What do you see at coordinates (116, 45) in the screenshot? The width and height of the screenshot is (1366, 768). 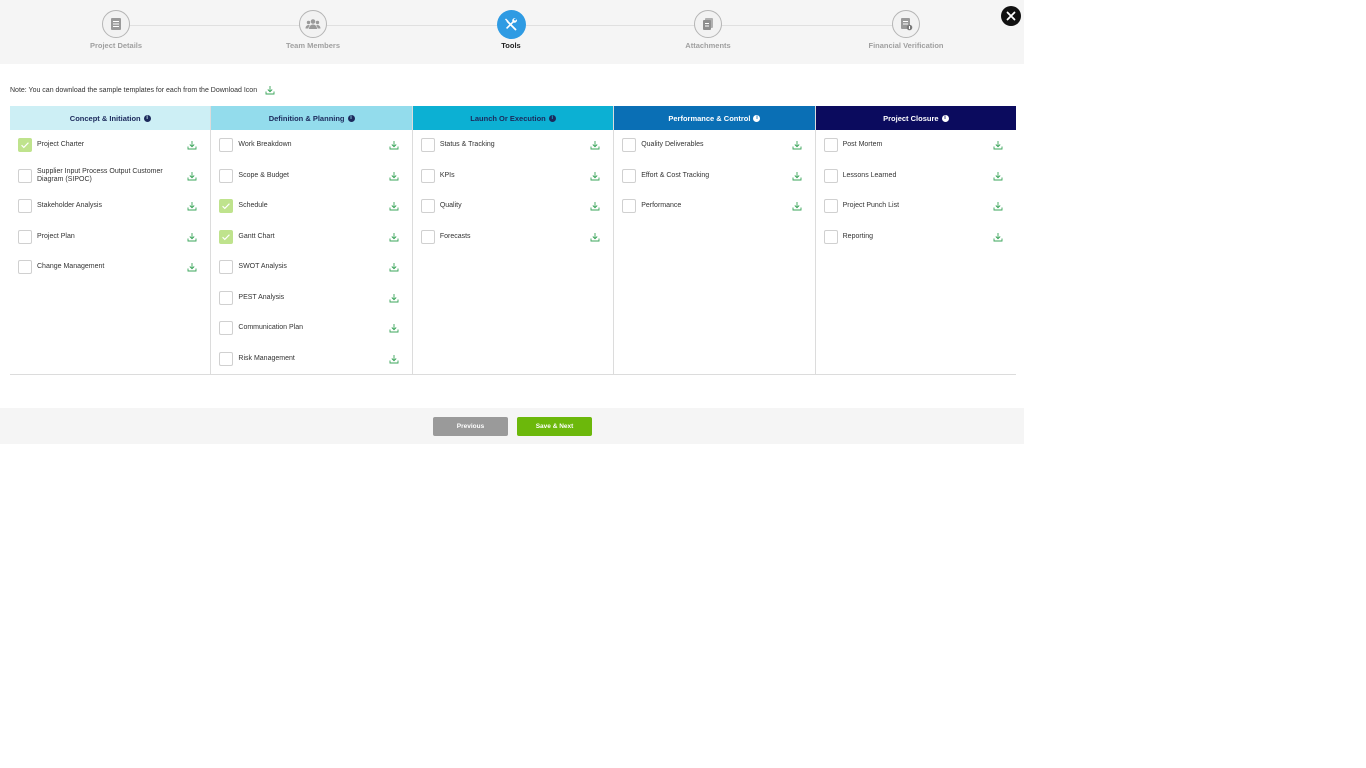 I see `step-label: Project Details` at bounding box center [116, 45].